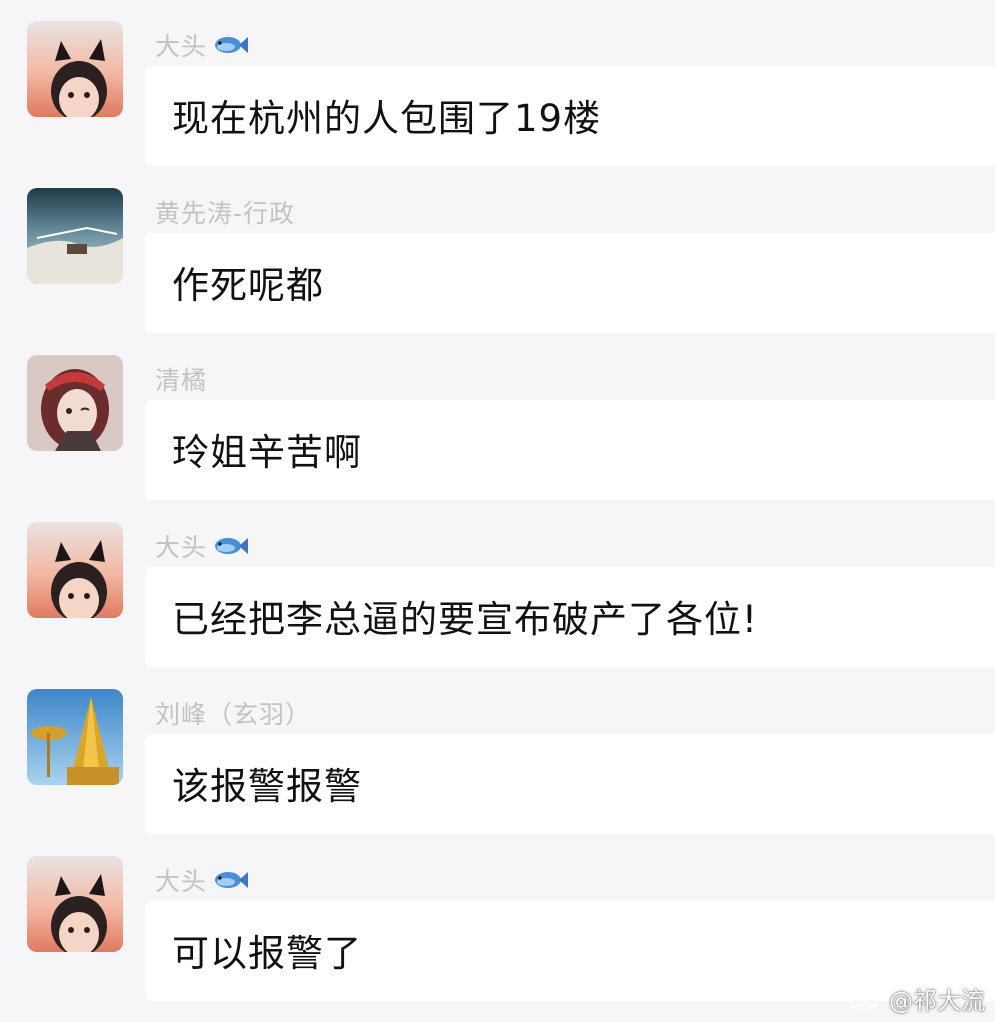  I want to click on landscape-avatar, so click(75, 236).